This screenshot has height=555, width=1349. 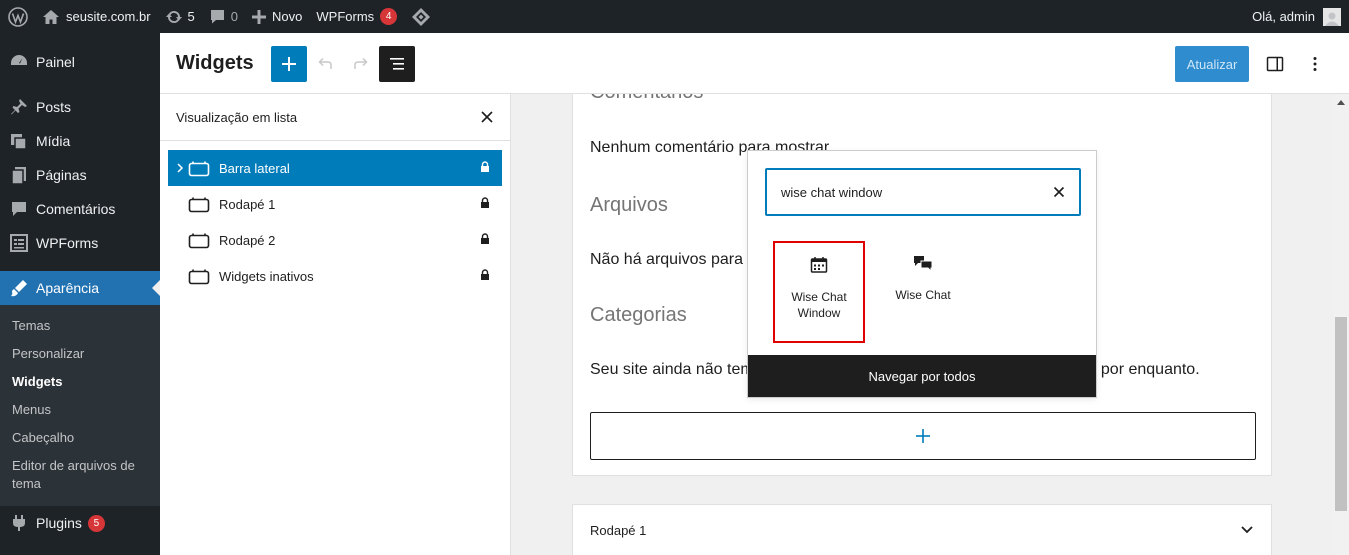 I want to click on calendar-icon, so click(x=819, y=265).